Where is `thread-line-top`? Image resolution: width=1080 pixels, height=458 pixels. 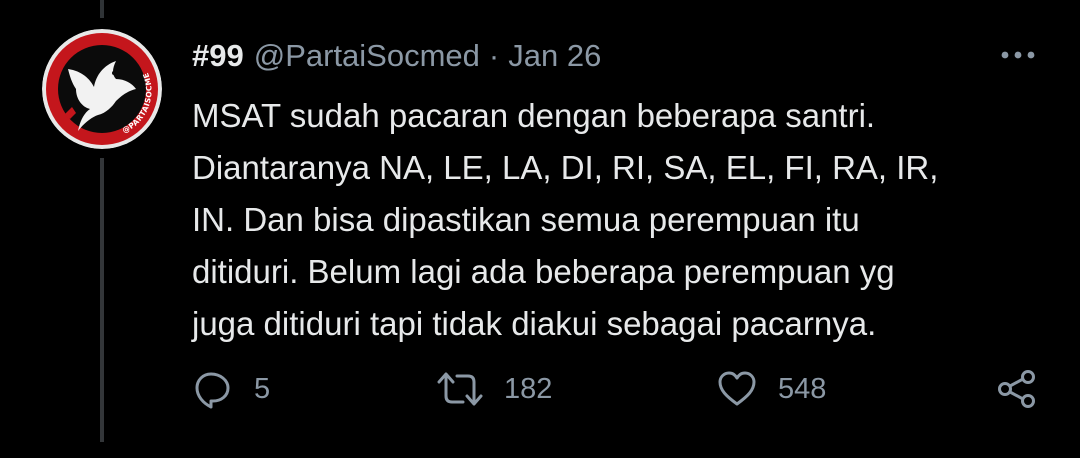 thread-line-top is located at coordinates (102, 9).